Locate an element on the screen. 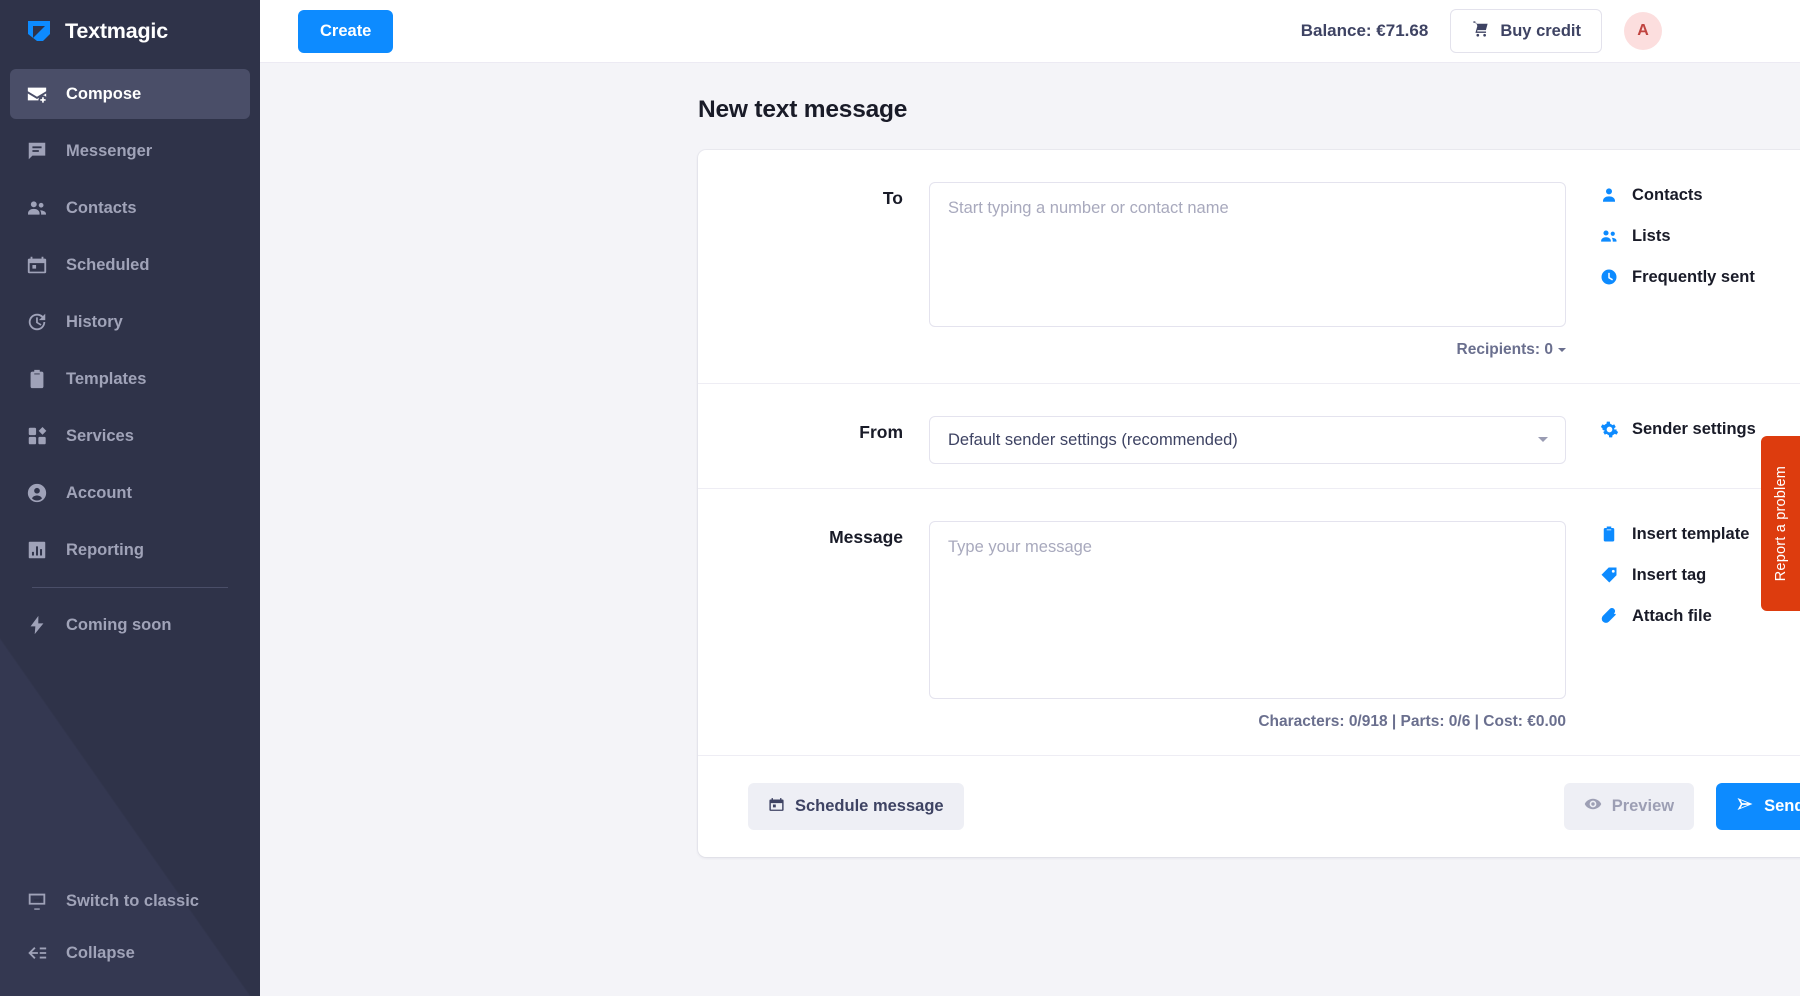  sidebar-item-compose: Compose is located at coordinates (130, 94).